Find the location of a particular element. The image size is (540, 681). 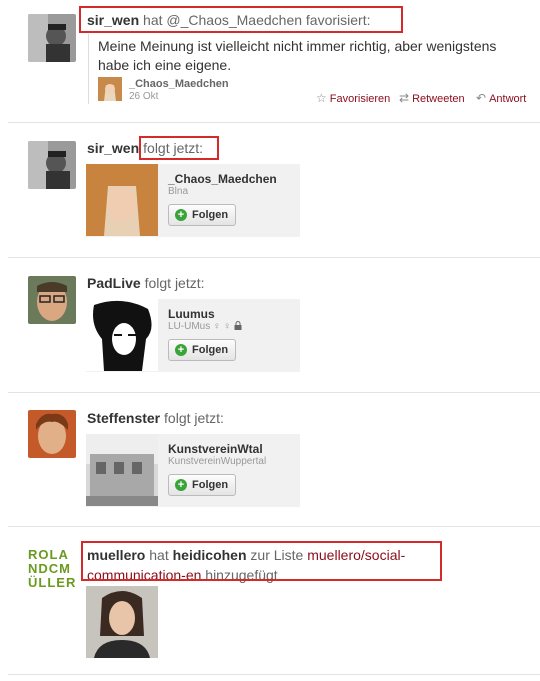

card-name: _Chaos_Maedchen is located at coordinates (222, 179).